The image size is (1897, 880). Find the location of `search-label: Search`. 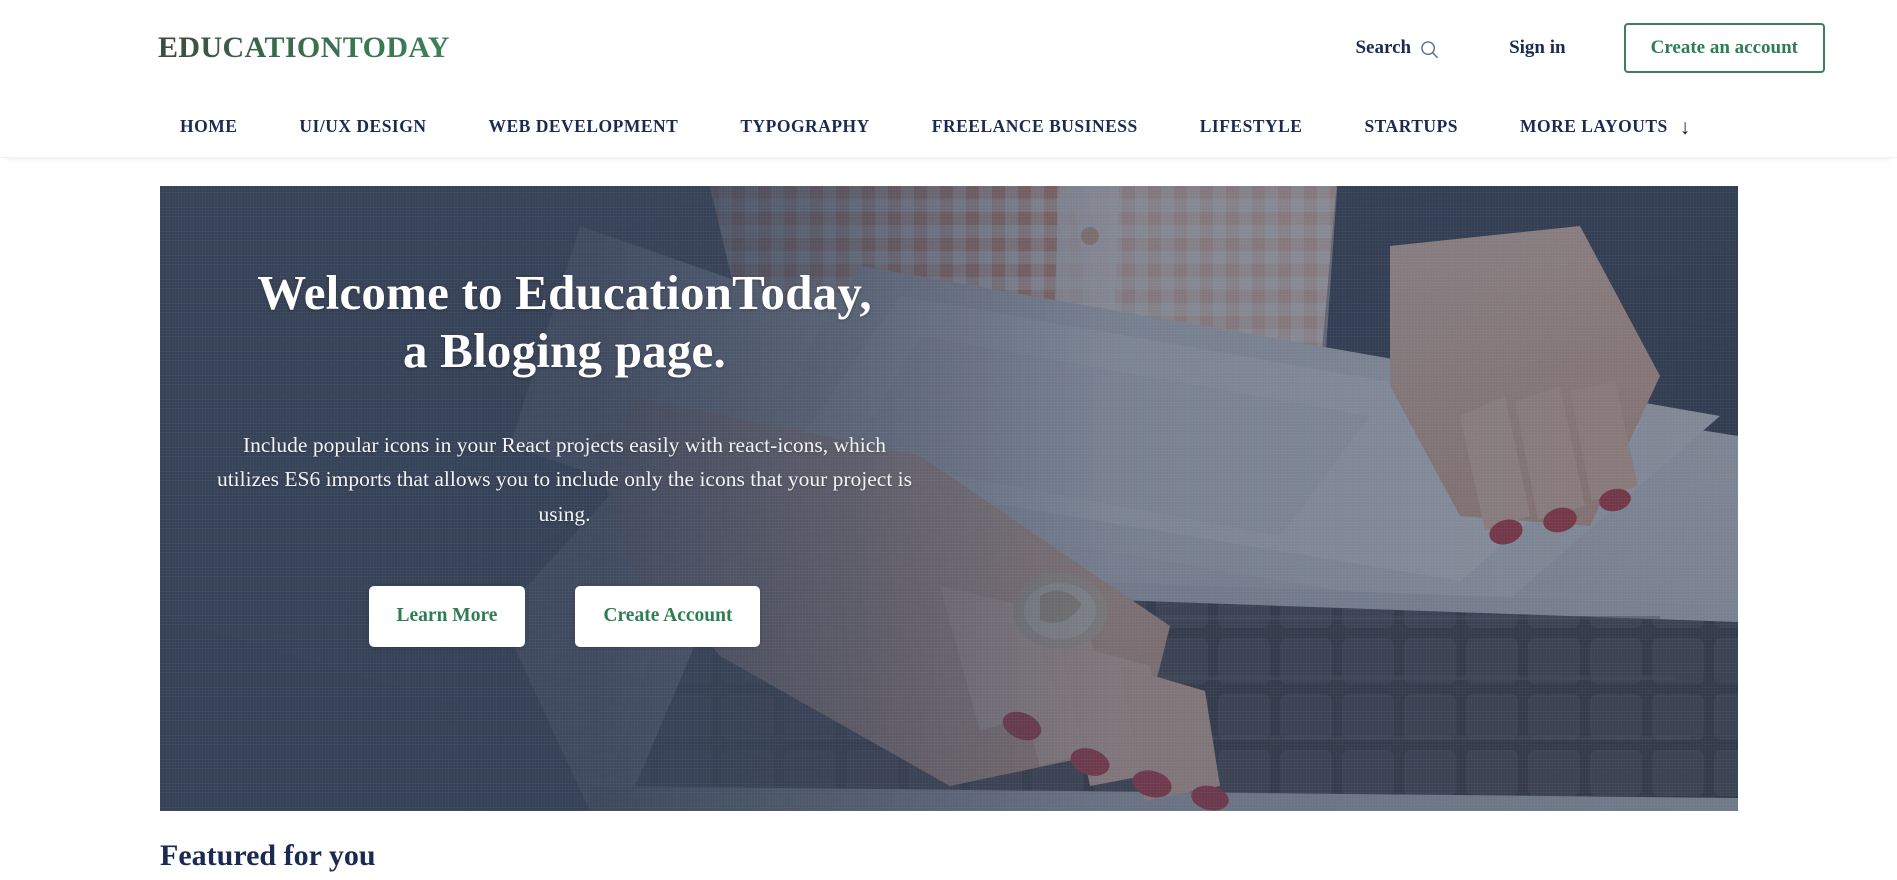

search-label: Search is located at coordinates (1383, 47).